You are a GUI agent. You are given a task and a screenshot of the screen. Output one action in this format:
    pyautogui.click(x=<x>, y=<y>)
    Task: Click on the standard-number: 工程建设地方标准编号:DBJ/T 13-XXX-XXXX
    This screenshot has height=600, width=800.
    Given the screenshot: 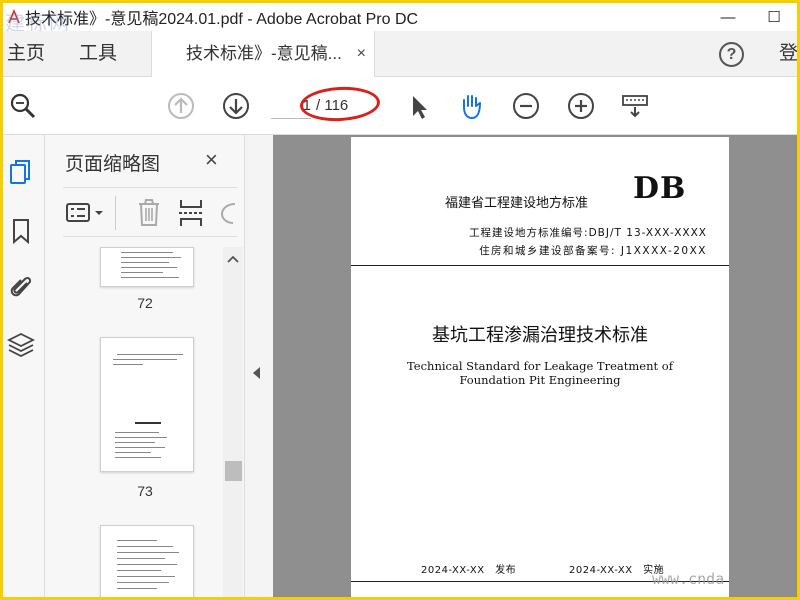 What is the action you would take?
    pyautogui.click(x=588, y=233)
    